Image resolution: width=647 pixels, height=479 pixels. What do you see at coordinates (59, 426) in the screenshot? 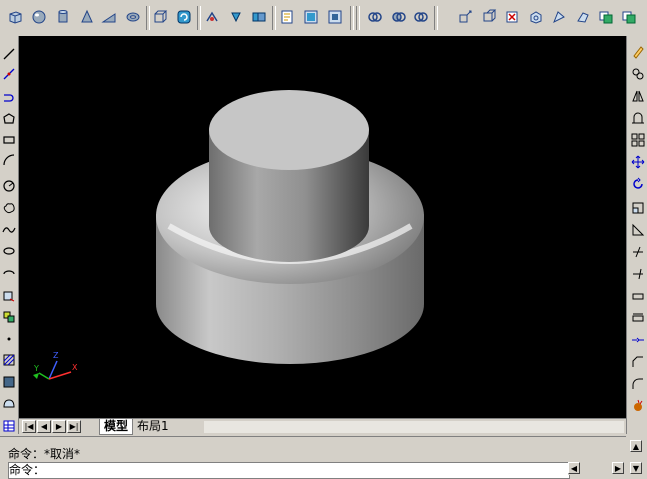
I see `next-tab-button: ▶` at bounding box center [59, 426].